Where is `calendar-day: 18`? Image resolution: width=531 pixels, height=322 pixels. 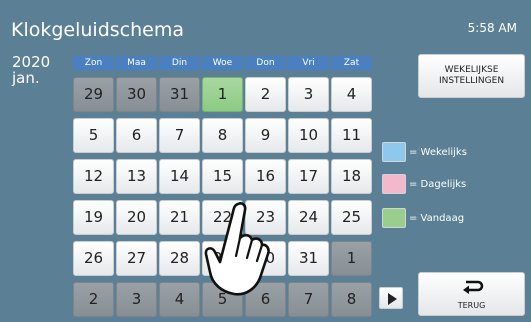
calendar-day: 18 is located at coordinates (351, 176).